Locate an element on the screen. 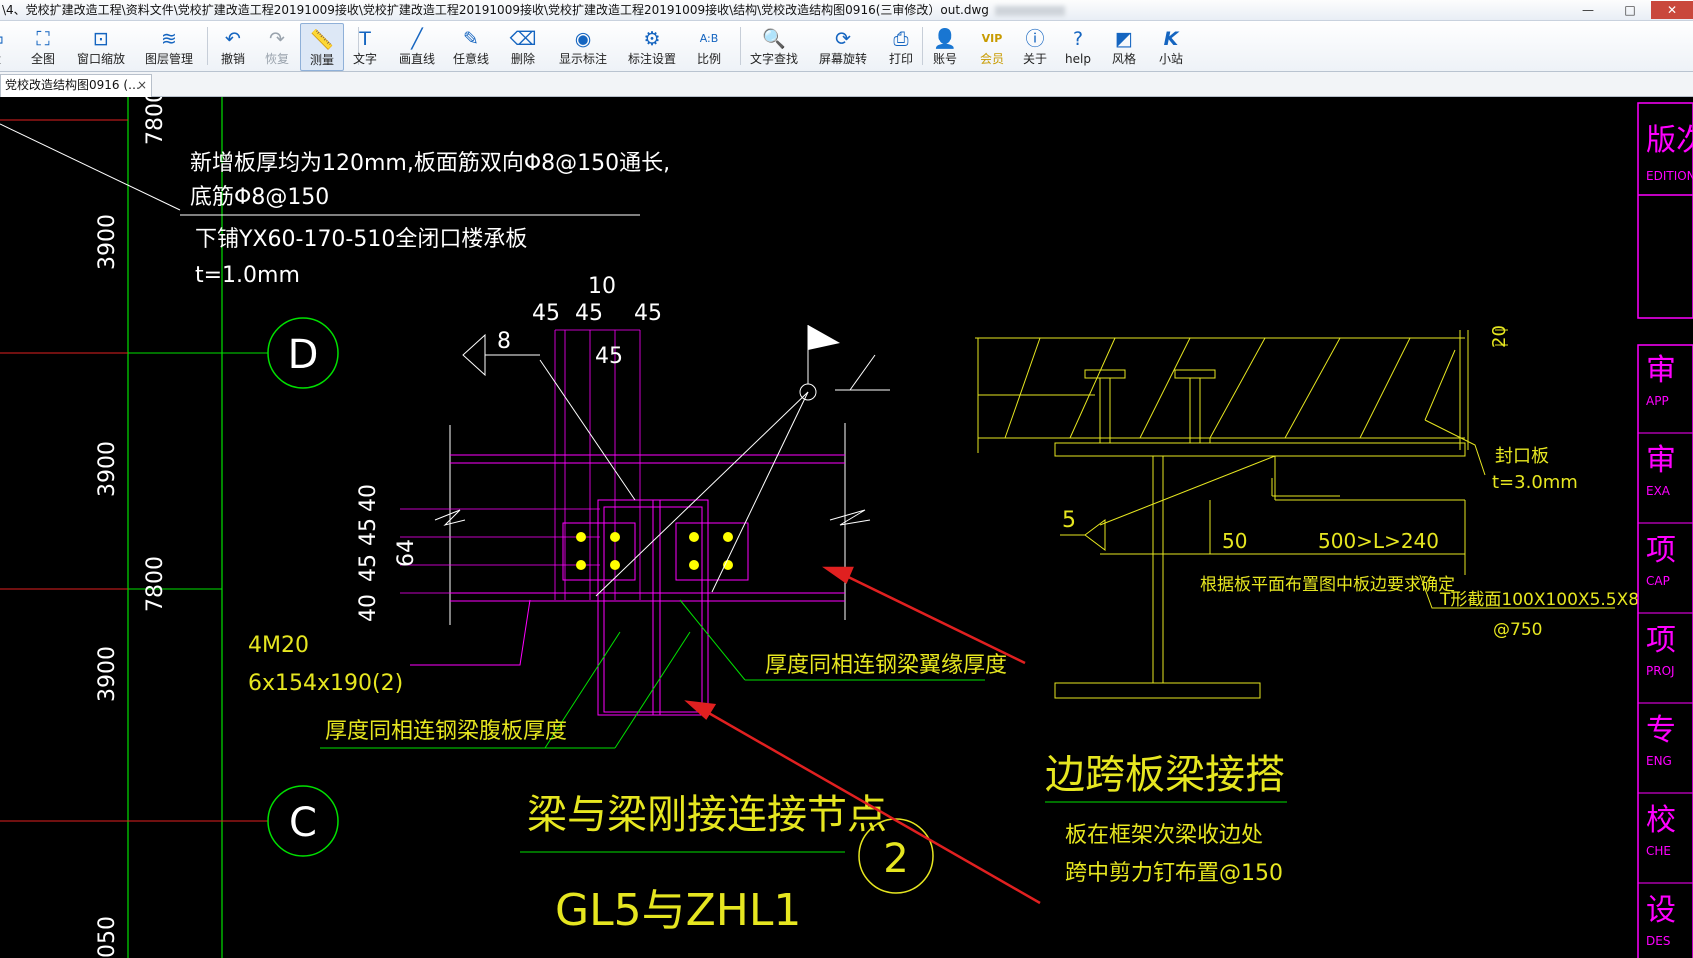 The image size is (1693, 958). toolbar-button-pen: ✎ 任意线 is located at coordinates (471, 46).